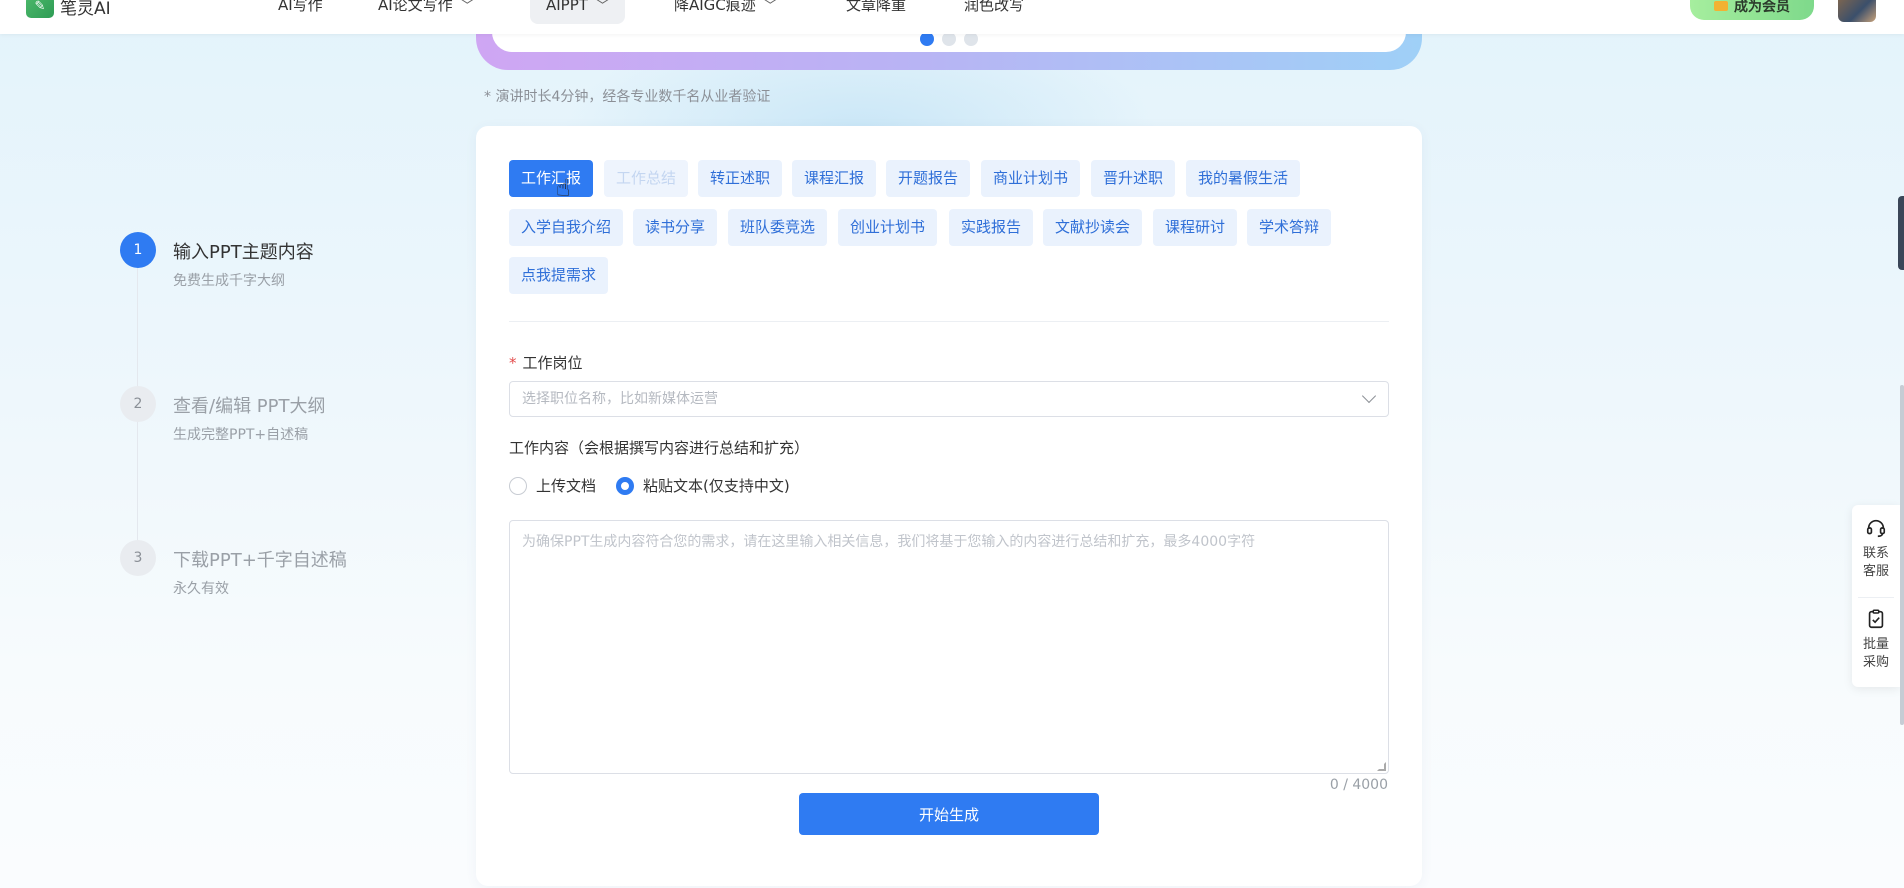 This screenshot has width=1904, height=888. I want to click on become-member-button: 成为会员, so click(1752, 10).